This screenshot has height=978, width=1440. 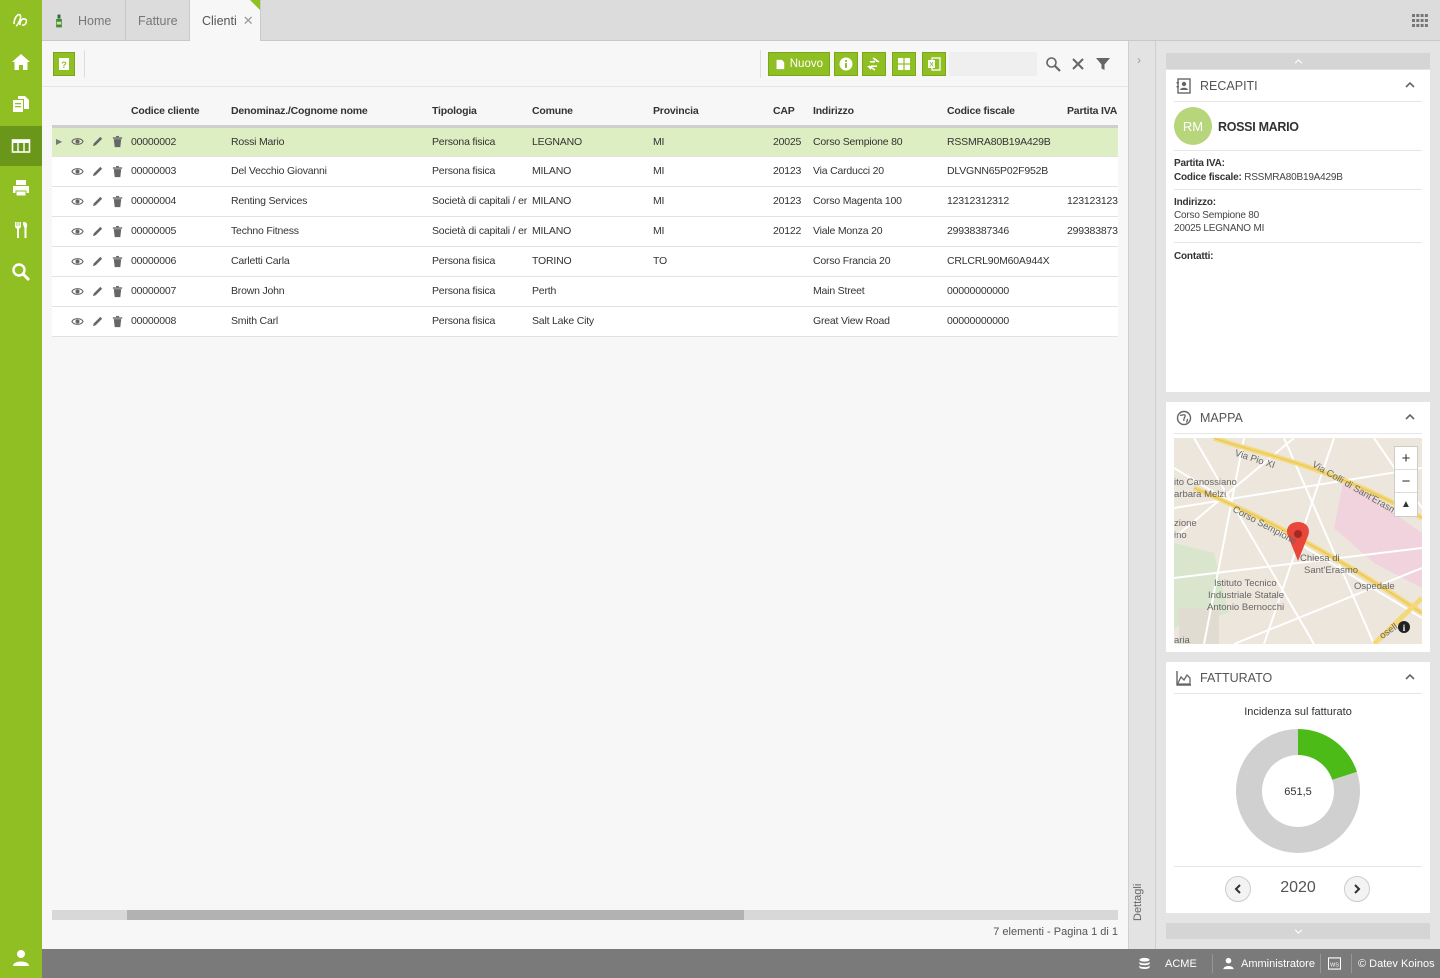 I want to click on details-splitter: › Dettagli, so click(x=1142, y=495).